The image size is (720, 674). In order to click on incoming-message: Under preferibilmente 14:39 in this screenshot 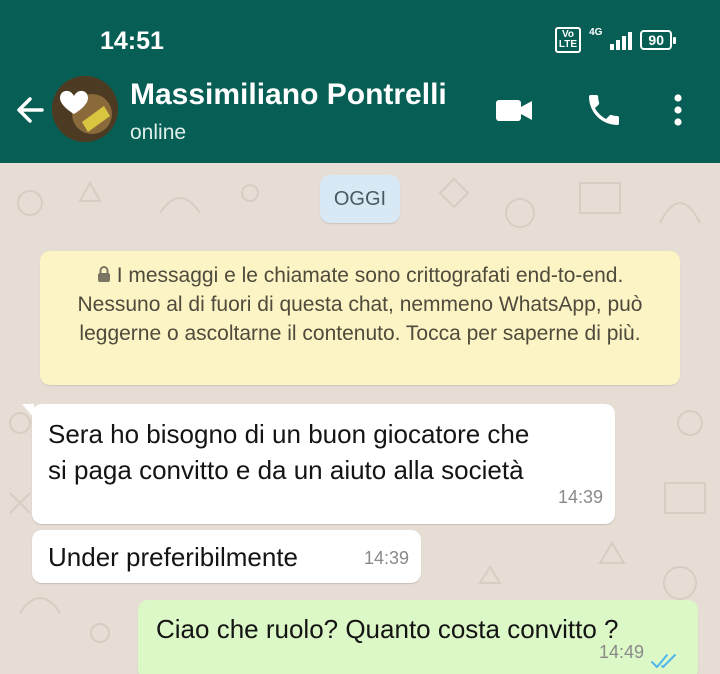, I will do `click(226, 556)`.